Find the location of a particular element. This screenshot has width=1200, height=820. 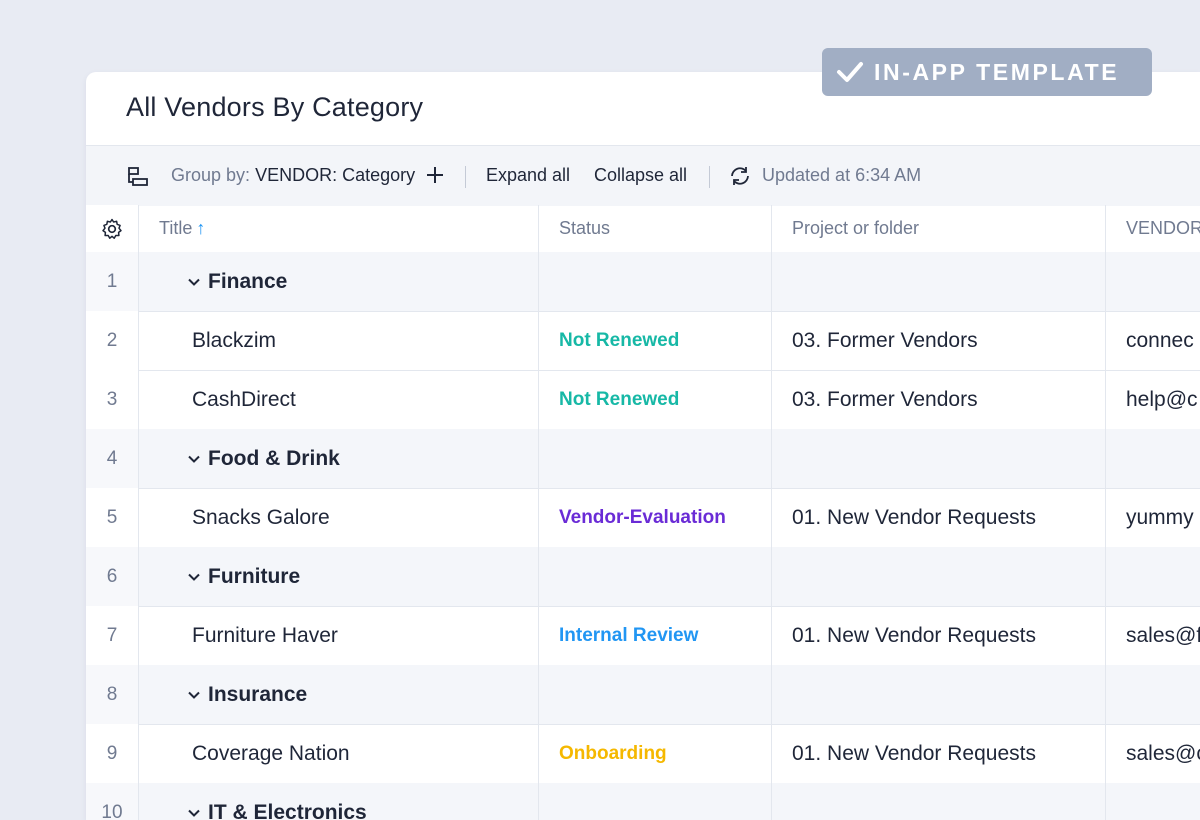

status-cell: Internal Review is located at coordinates (655, 635).